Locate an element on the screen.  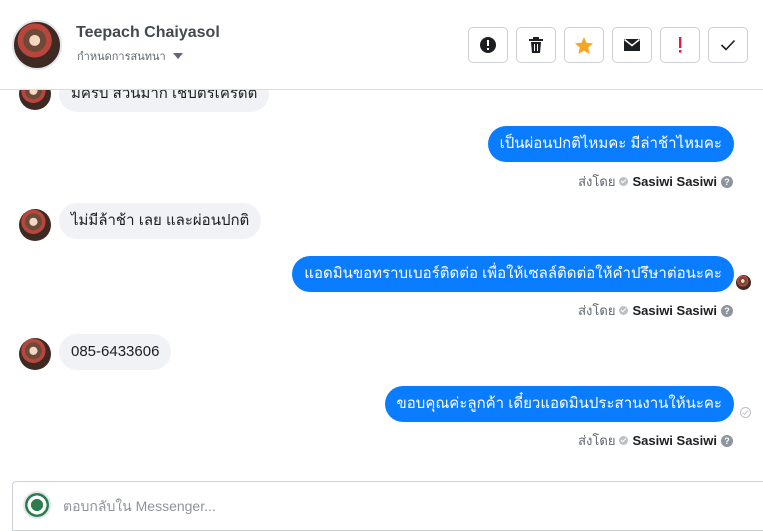
reply-input is located at coordinates (403, 506).